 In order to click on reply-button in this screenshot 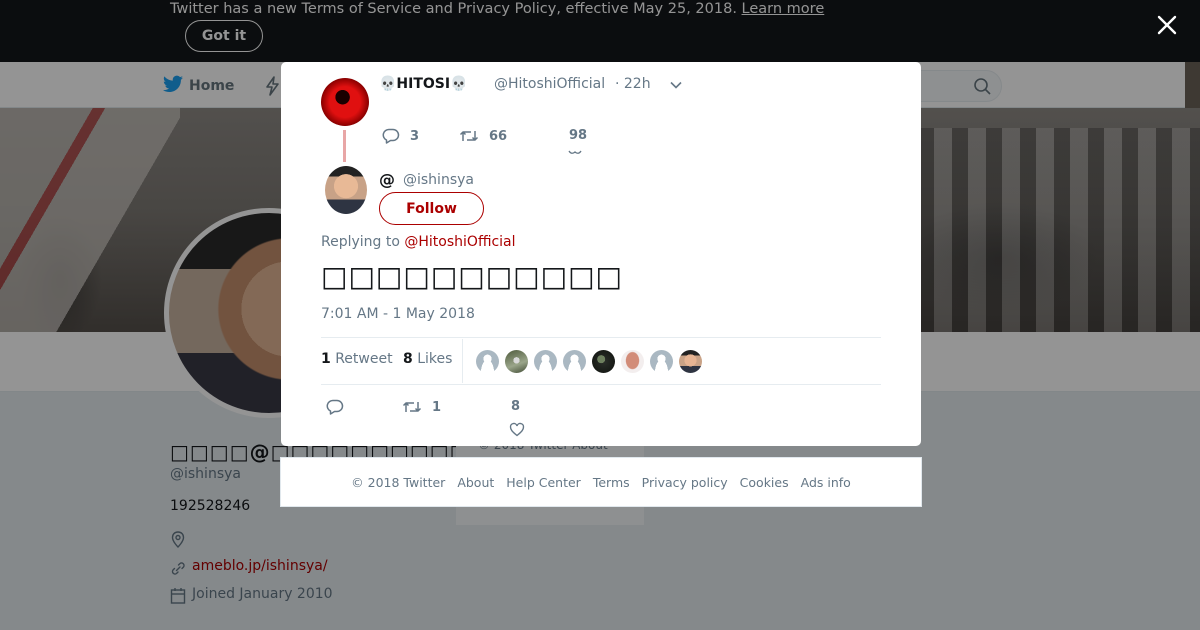, I will do `click(335, 407)`.